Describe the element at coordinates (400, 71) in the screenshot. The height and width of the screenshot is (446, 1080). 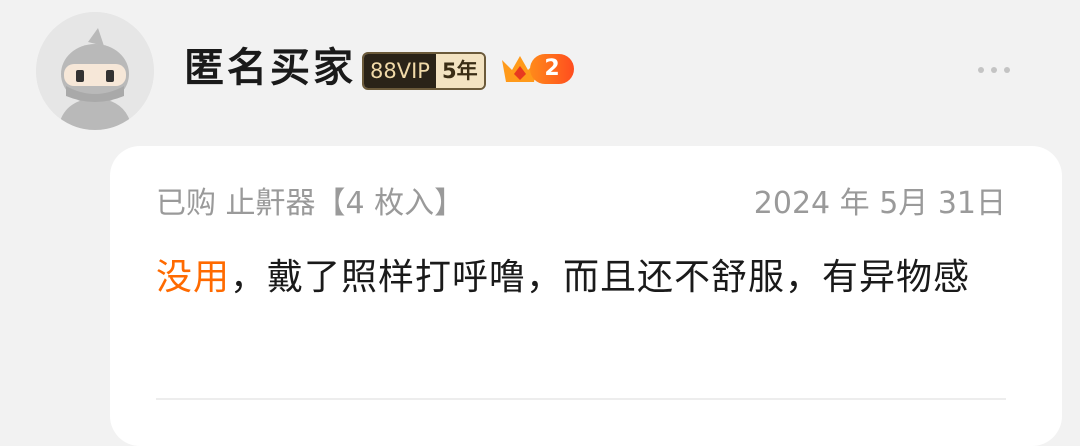
I see `vip-label: 88VIP` at that location.